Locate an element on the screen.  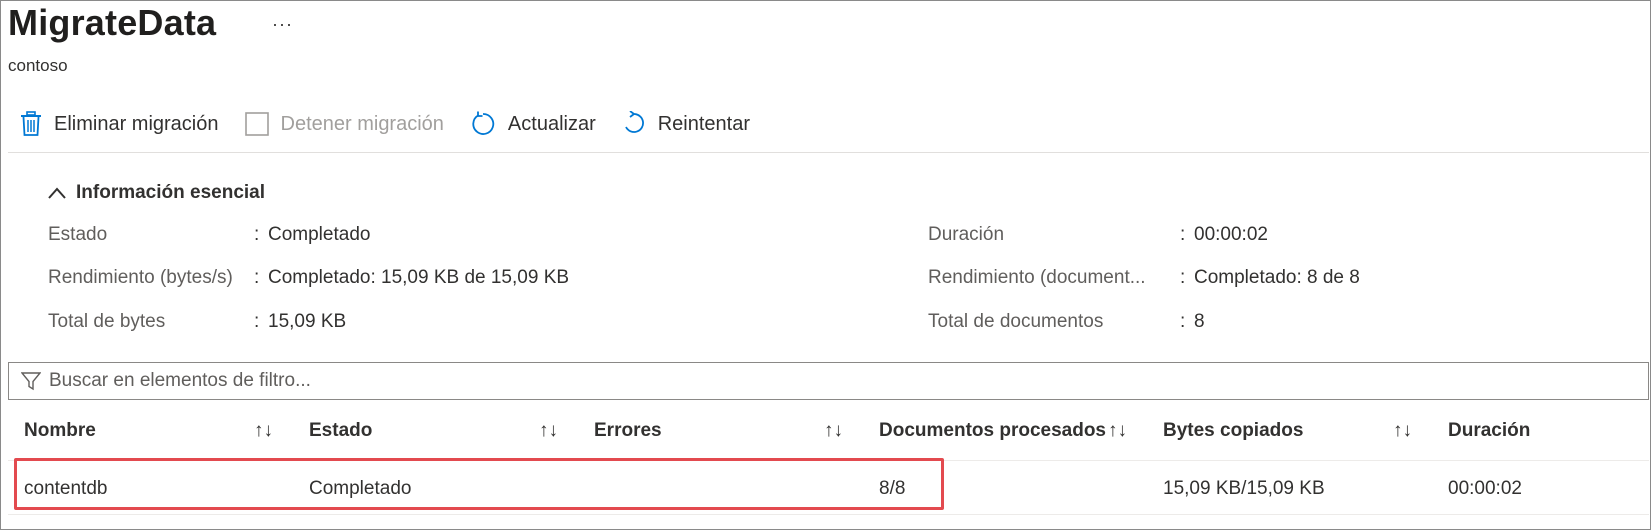
essentials-key: Rendimiento (bytes/s) is located at coordinates (140, 277).